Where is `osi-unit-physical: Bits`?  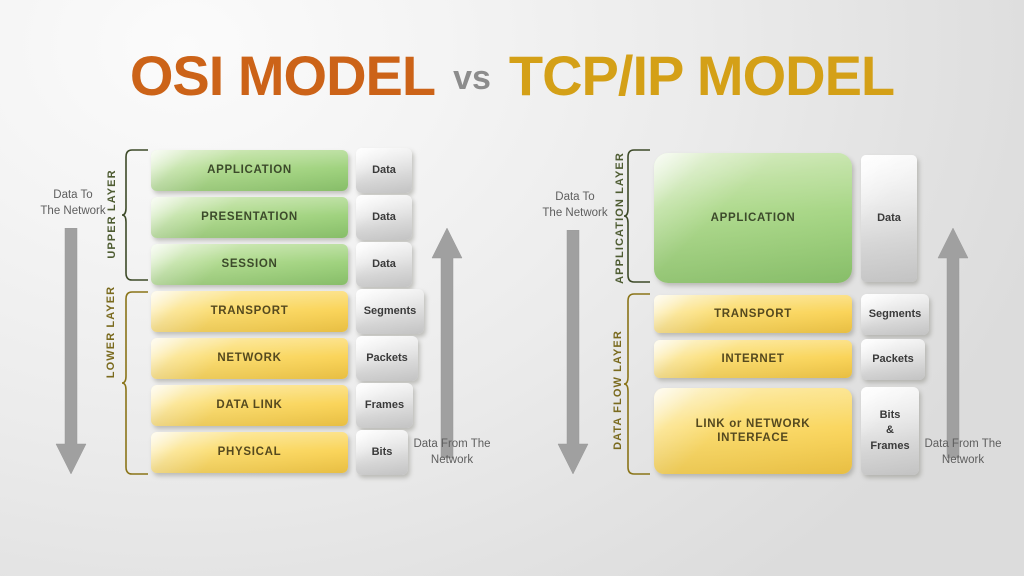
osi-unit-physical: Bits is located at coordinates (382, 452).